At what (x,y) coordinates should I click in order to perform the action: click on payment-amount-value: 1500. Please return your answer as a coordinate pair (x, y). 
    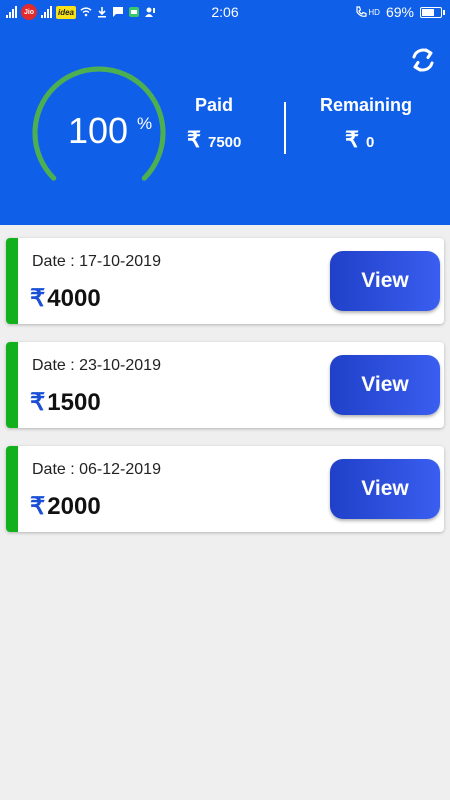
    Looking at the image, I should click on (74, 402).